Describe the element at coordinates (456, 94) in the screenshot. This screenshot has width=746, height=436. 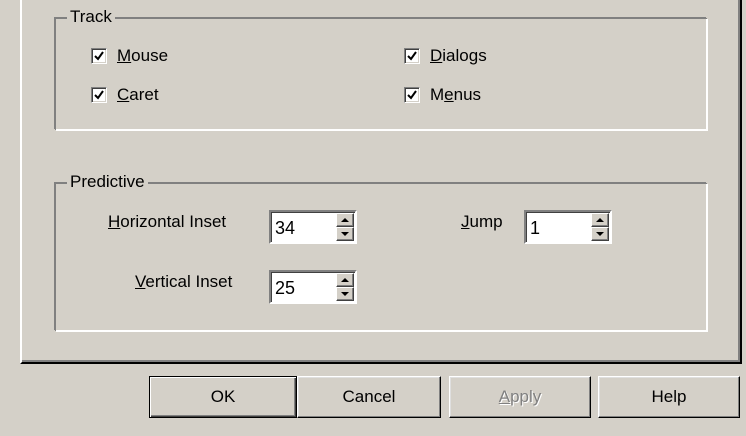
I see `menus-label: Menus` at that location.